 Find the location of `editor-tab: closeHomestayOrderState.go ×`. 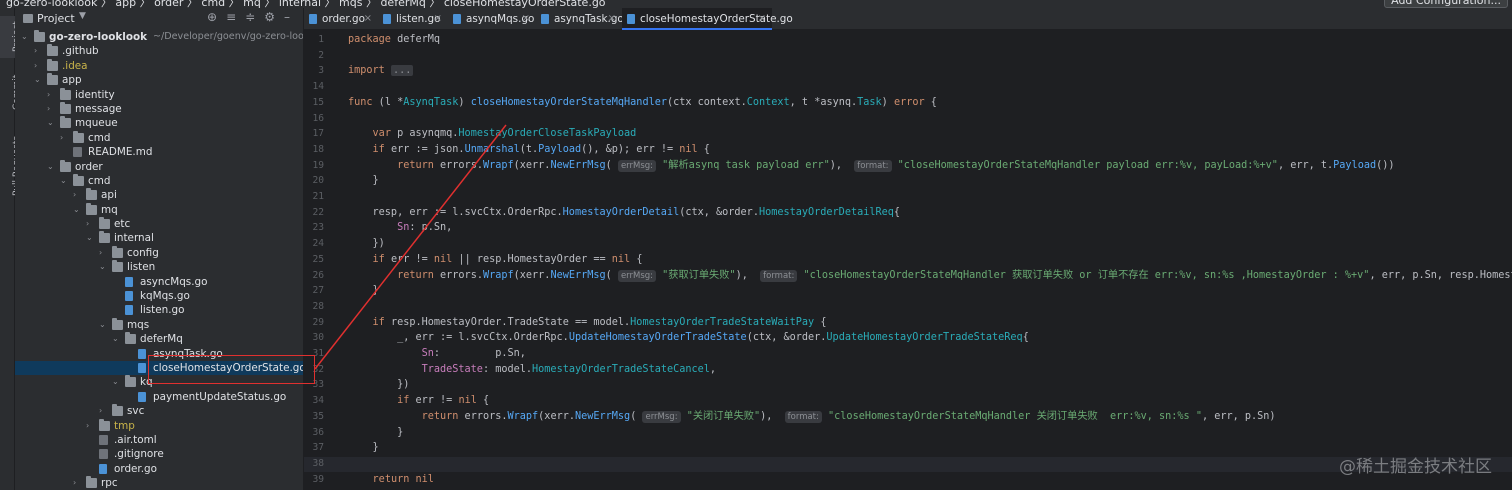

editor-tab: closeHomestayOrderState.go × is located at coordinates (707, 19).